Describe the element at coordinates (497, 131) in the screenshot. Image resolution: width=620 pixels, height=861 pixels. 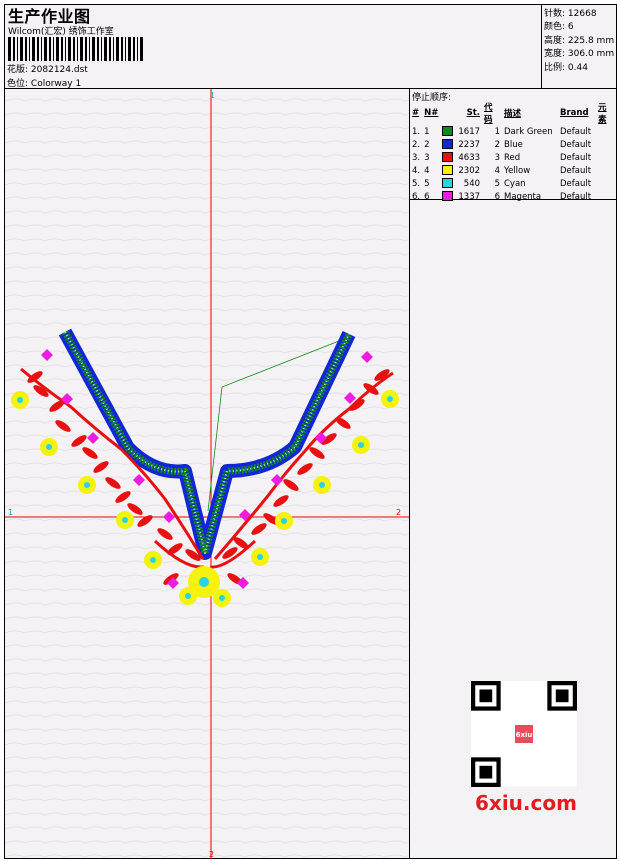
I see `row-code: 1` at that location.